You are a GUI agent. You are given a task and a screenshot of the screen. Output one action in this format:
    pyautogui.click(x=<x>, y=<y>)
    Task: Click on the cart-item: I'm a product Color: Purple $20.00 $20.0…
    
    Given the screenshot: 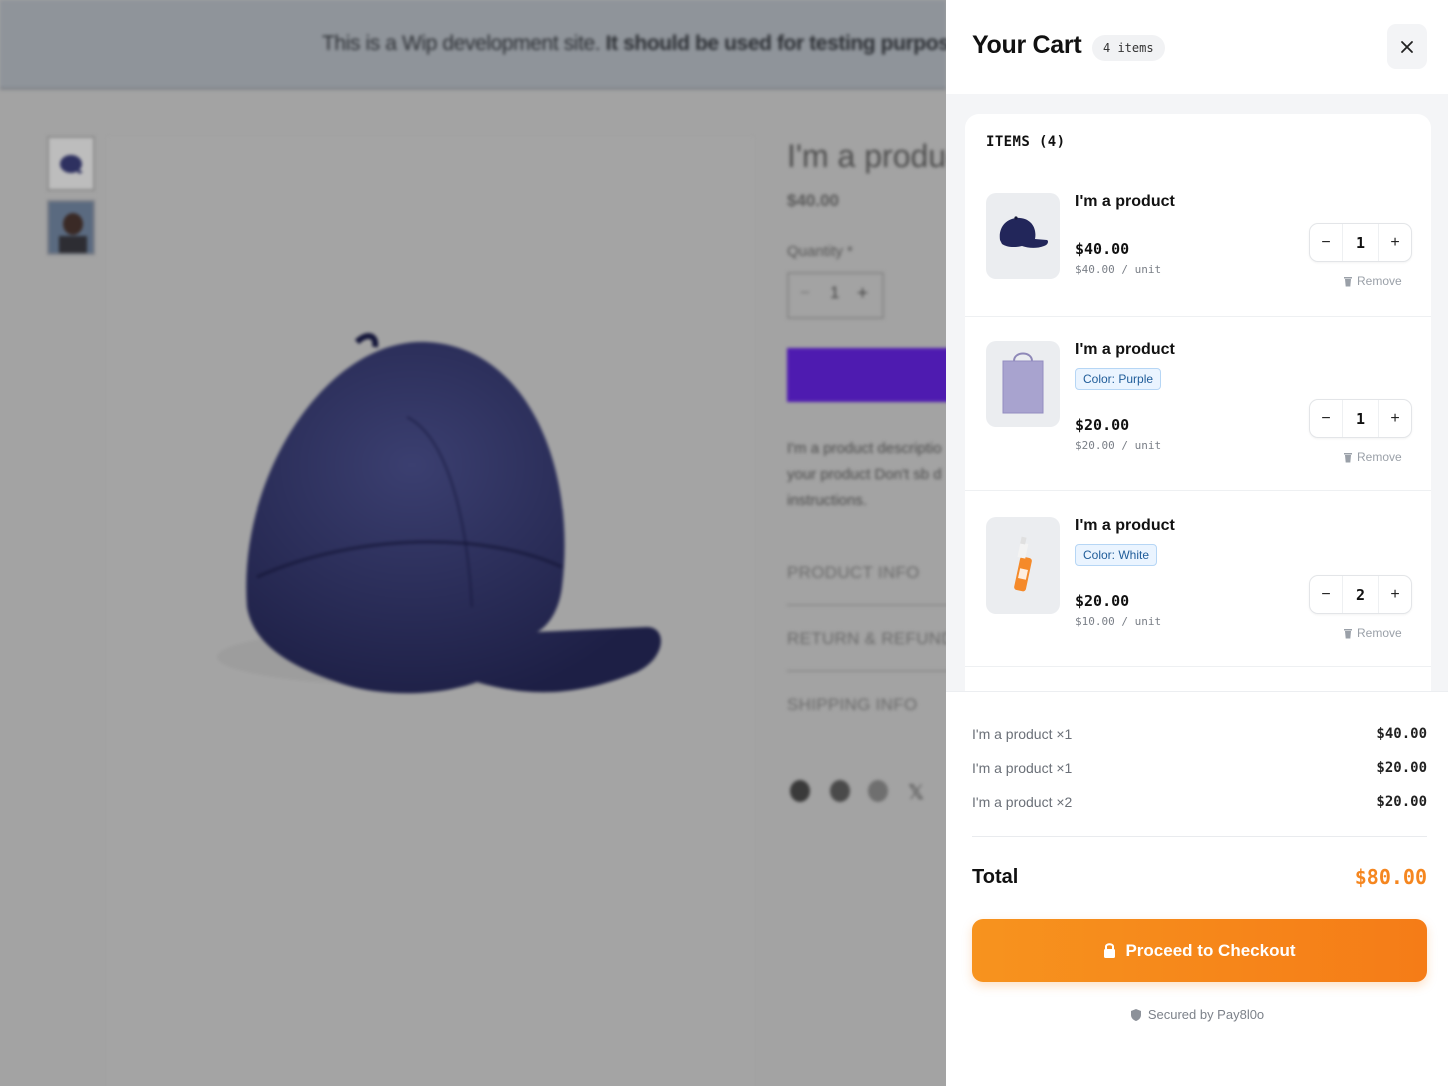 What is the action you would take?
    pyautogui.click(x=1198, y=416)
    